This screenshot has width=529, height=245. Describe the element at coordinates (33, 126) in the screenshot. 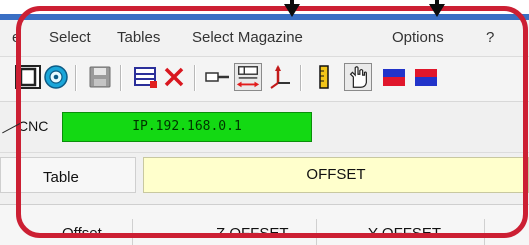

I see `cnc-label: CNC` at that location.